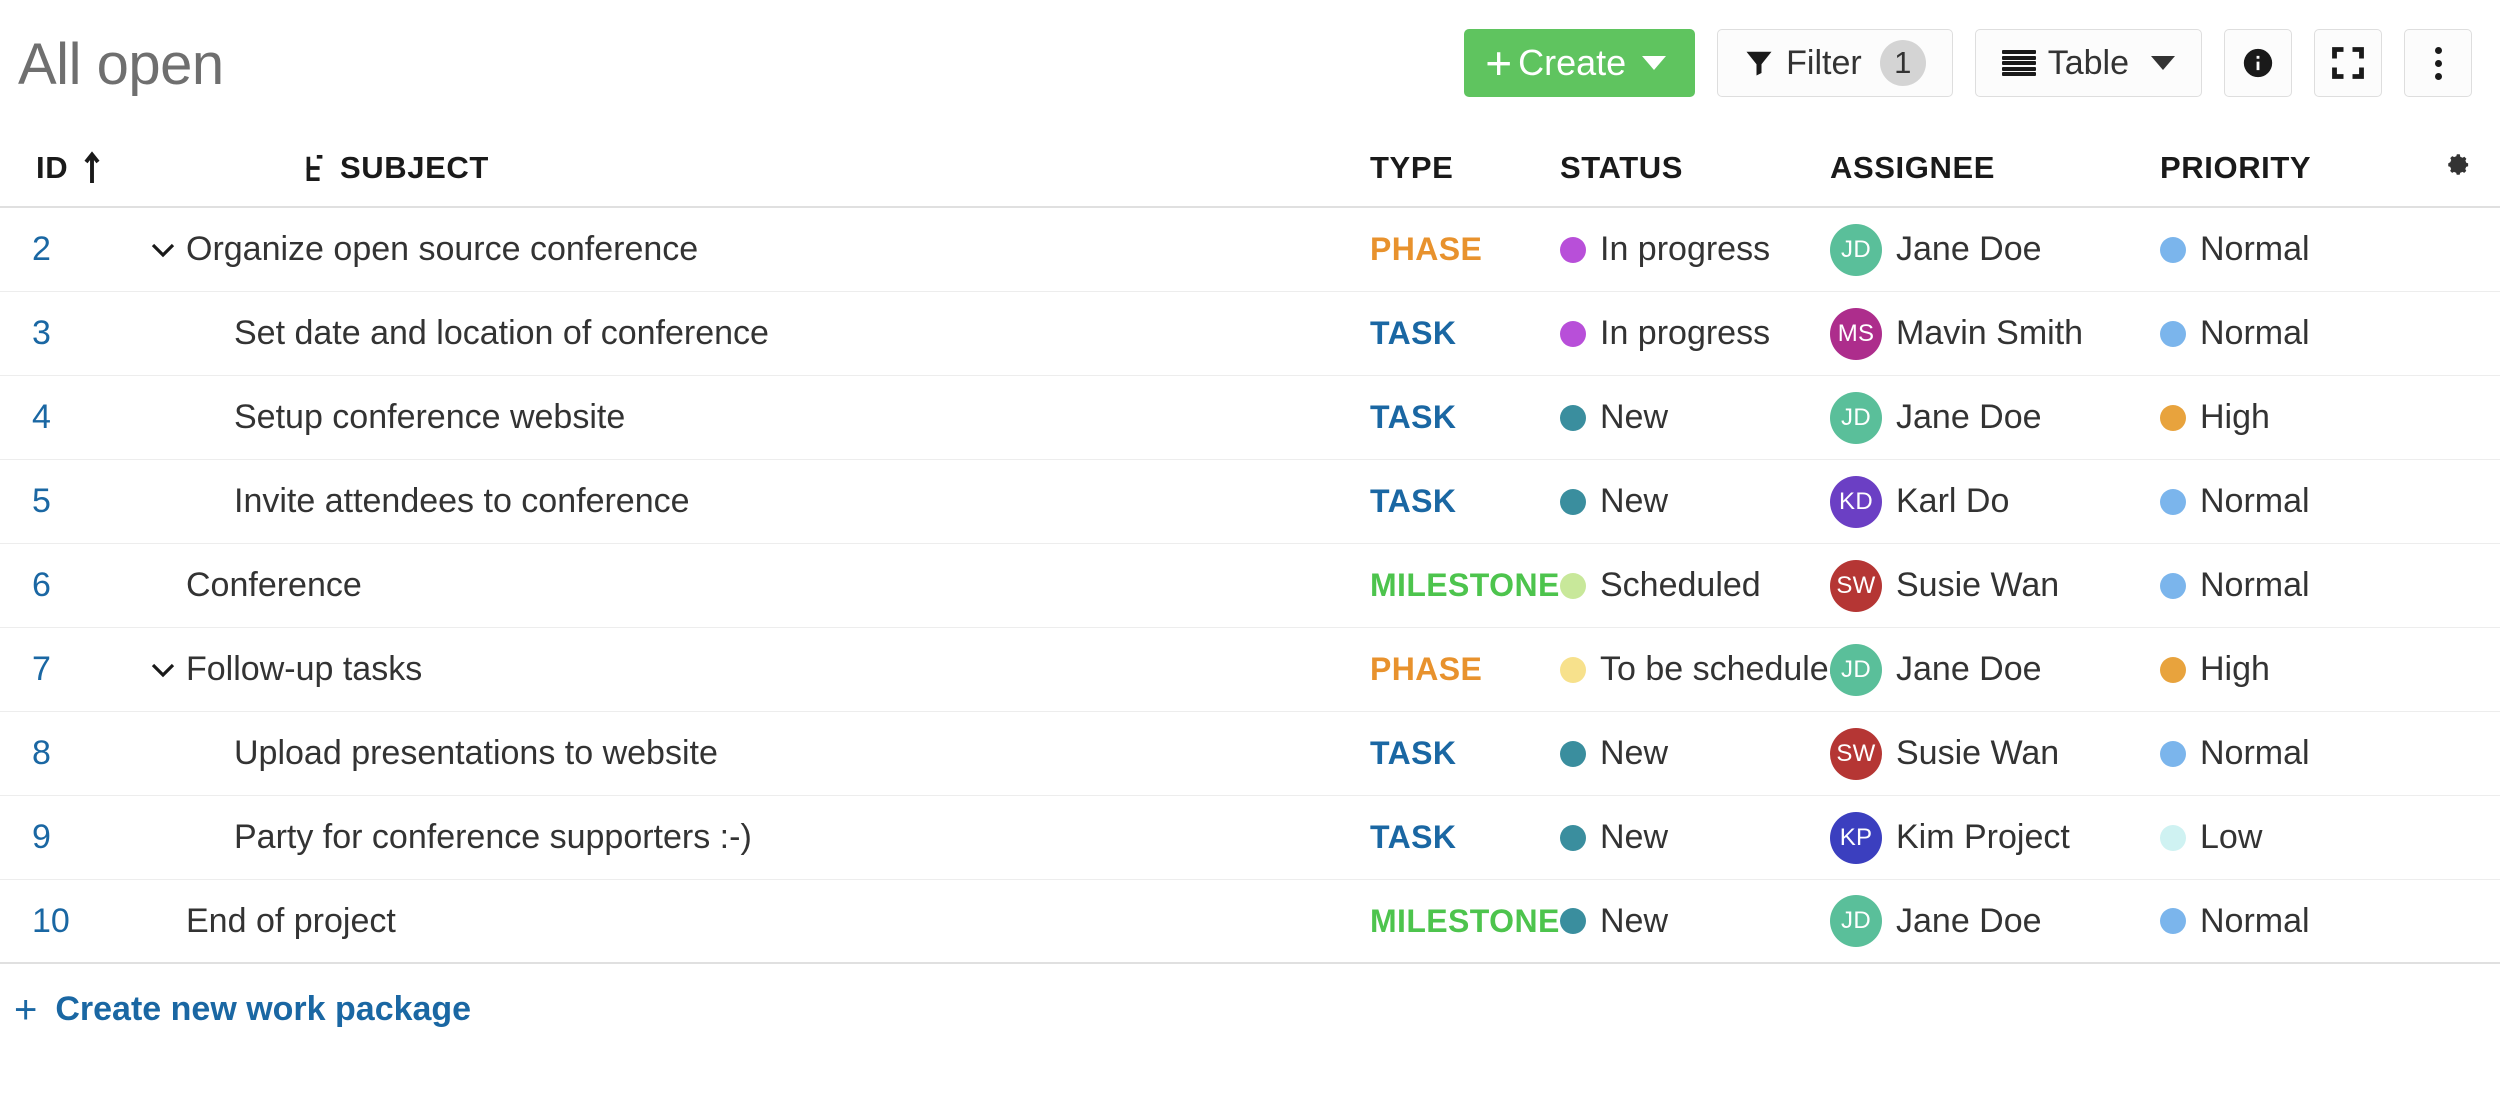 This screenshot has height=1108, width=2500. I want to click on column-header-priority: PRIORITY, so click(2290, 168).